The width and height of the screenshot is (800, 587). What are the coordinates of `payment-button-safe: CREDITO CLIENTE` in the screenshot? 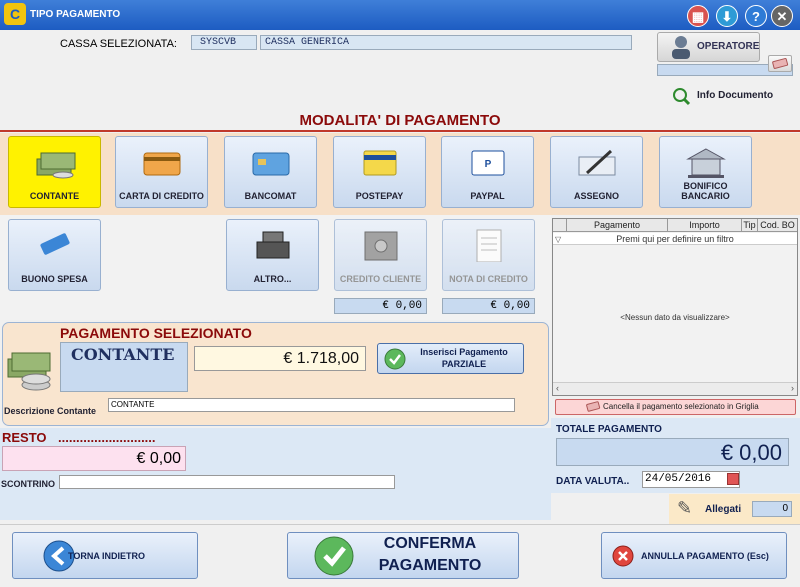 It's located at (380, 255).